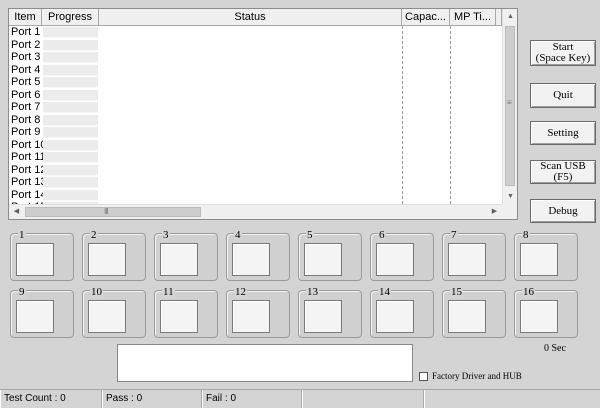 The image size is (600, 408). I want to click on port-box: 10, so click(114, 312).